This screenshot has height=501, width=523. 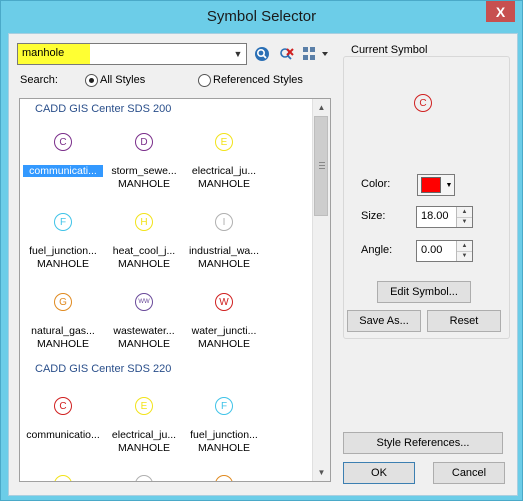 I want to click on close-button: X, so click(x=500, y=11).